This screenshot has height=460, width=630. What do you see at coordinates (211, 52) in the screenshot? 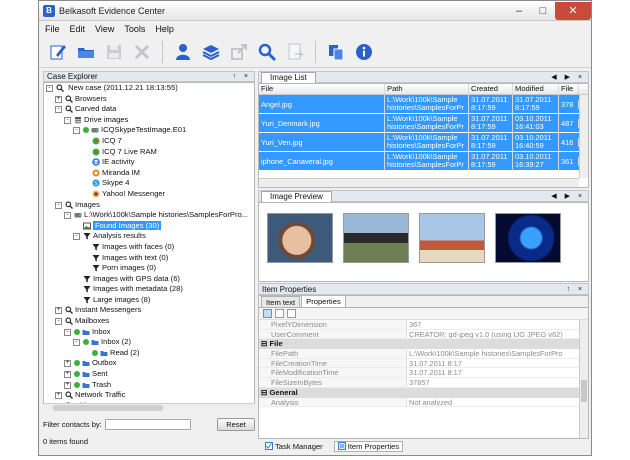
I see `layers-button` at bounding box center [211, 52].